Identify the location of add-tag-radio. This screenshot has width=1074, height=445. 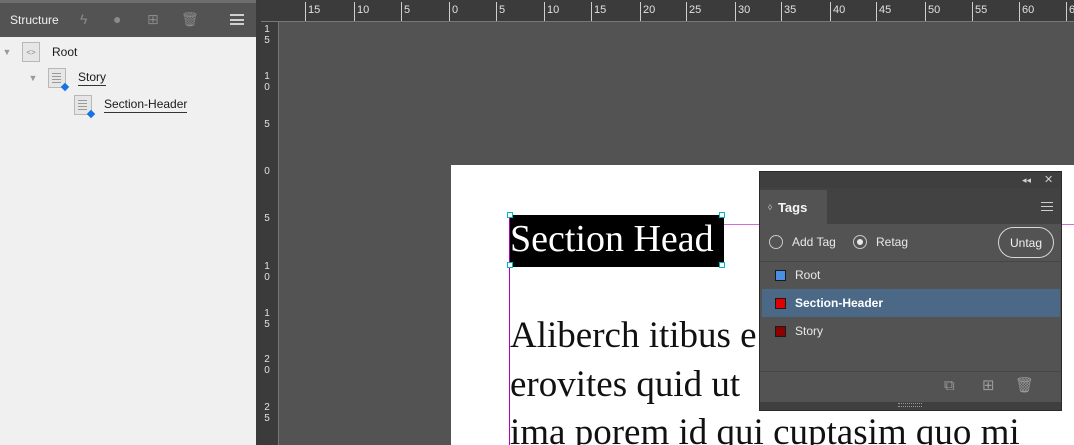
(776, 242).